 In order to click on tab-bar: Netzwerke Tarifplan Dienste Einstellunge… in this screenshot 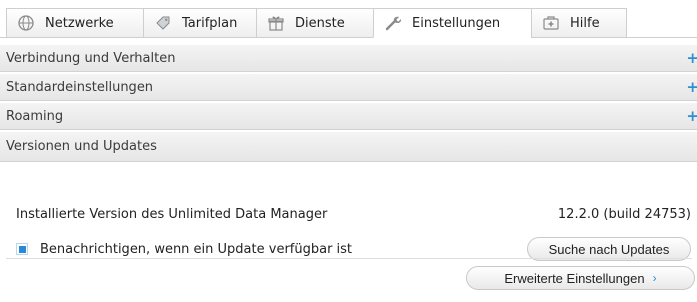, I will do `click(348, 20)`.